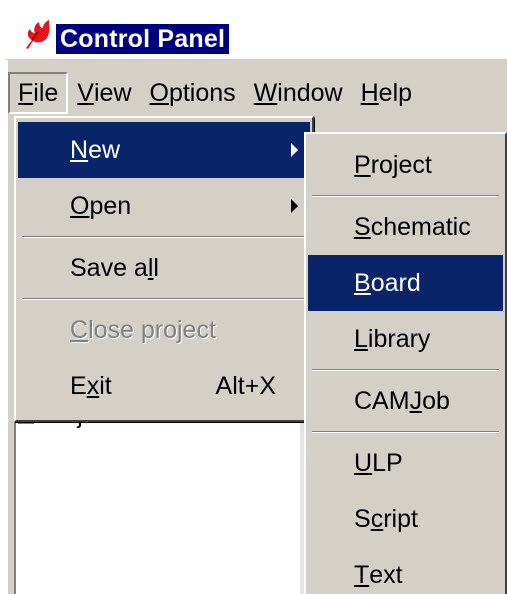 This screenshot has height=594, width=507. What do you see at coordinates (152, 329) in the screenshot?
I see `close-rest: lose project` at bounding box center [152, 329].